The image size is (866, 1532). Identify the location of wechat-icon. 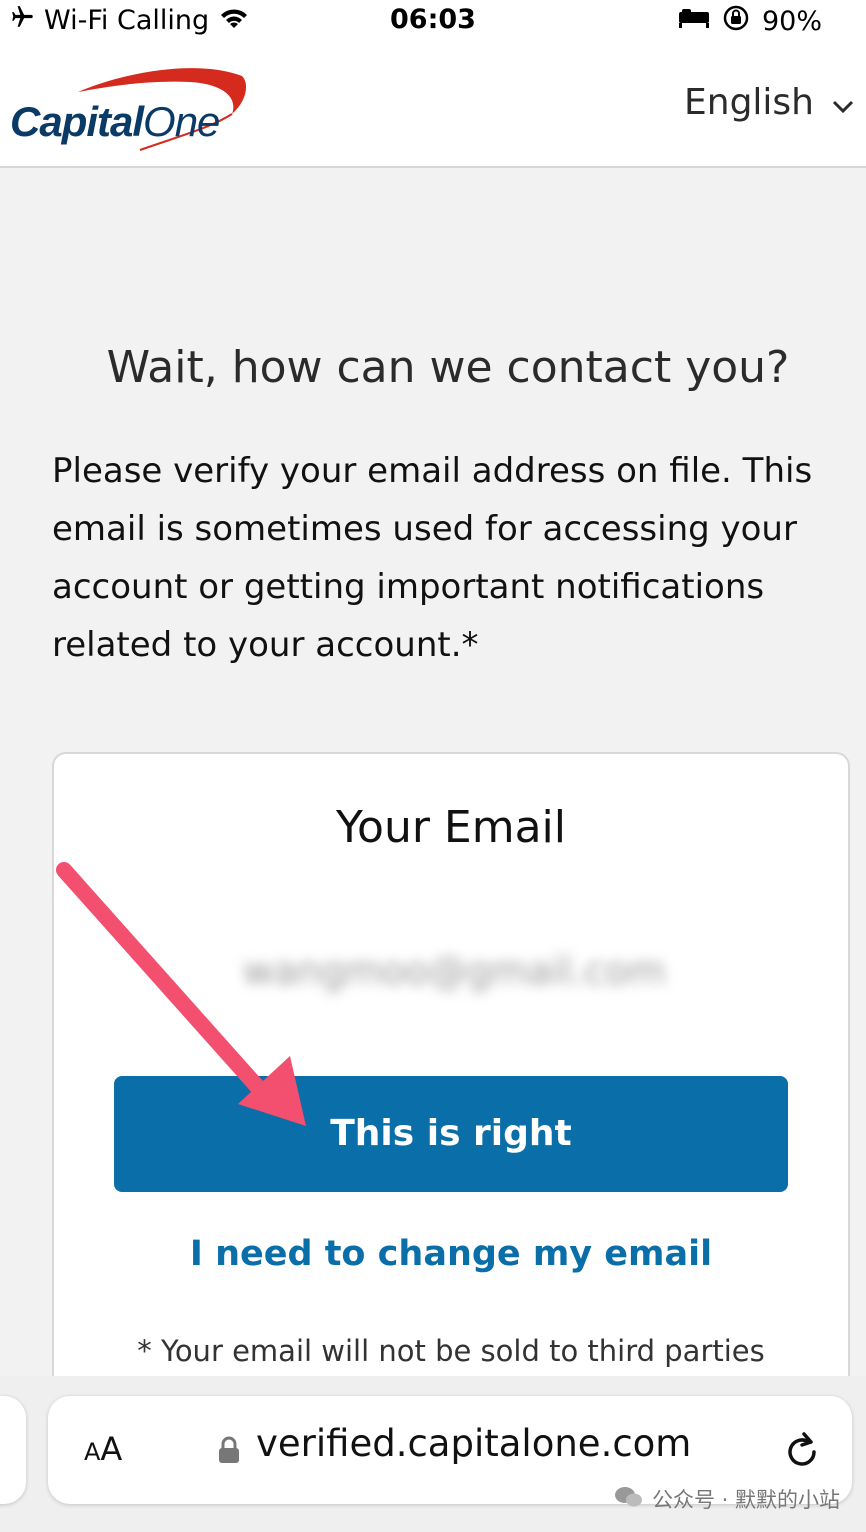
(629, 1499).